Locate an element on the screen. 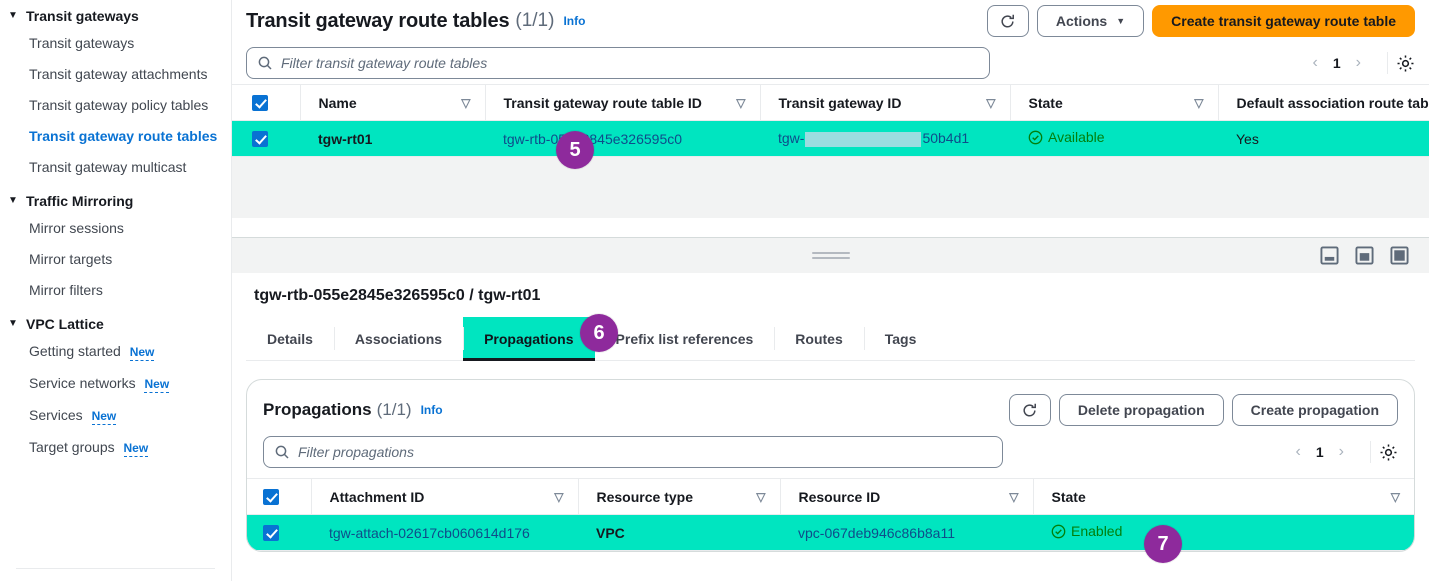  tab-associations: Associations is located at coordinates (398, 338).